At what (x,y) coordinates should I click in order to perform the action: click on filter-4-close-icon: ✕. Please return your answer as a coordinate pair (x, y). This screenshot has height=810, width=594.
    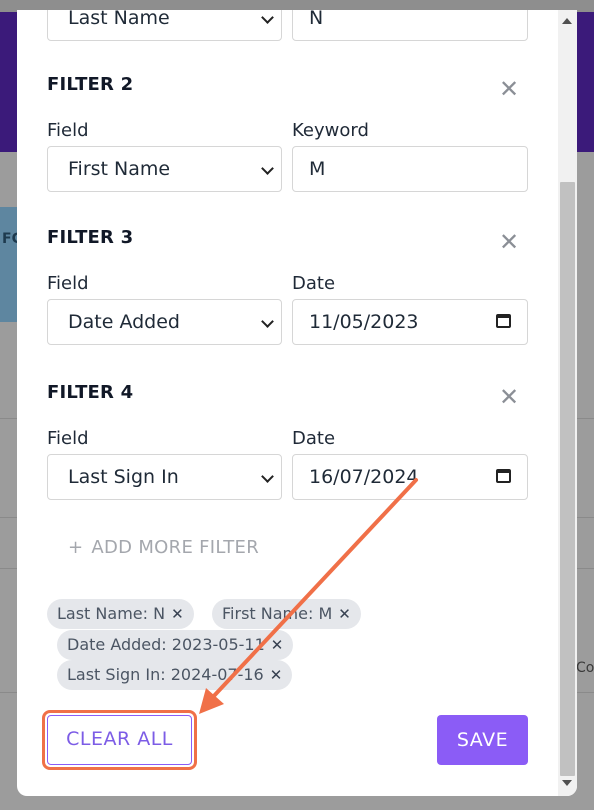
    Looking at the image, I should click on (509, 397).